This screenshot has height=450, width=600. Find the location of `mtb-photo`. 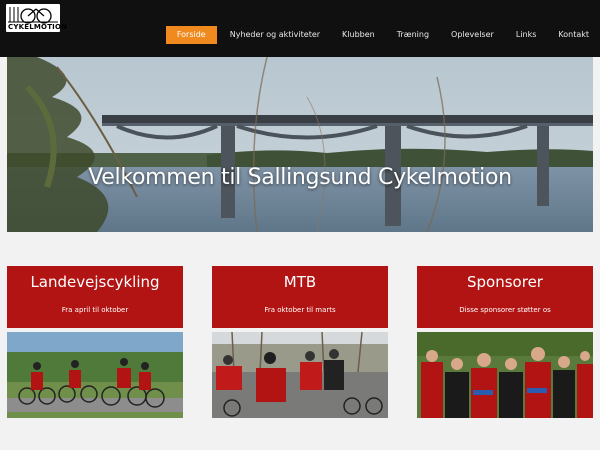

mtb-photo is located at coordinates (300, 375).